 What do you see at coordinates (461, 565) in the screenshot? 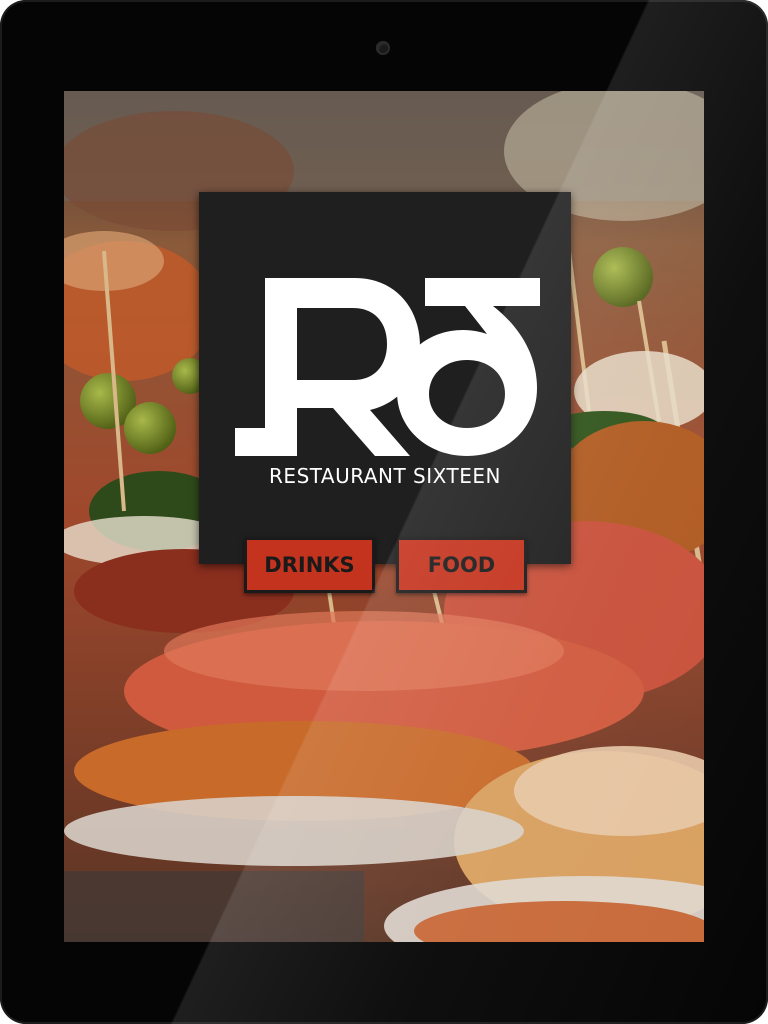
I see `food-button: FOOD` at bounding box center [461, 565].